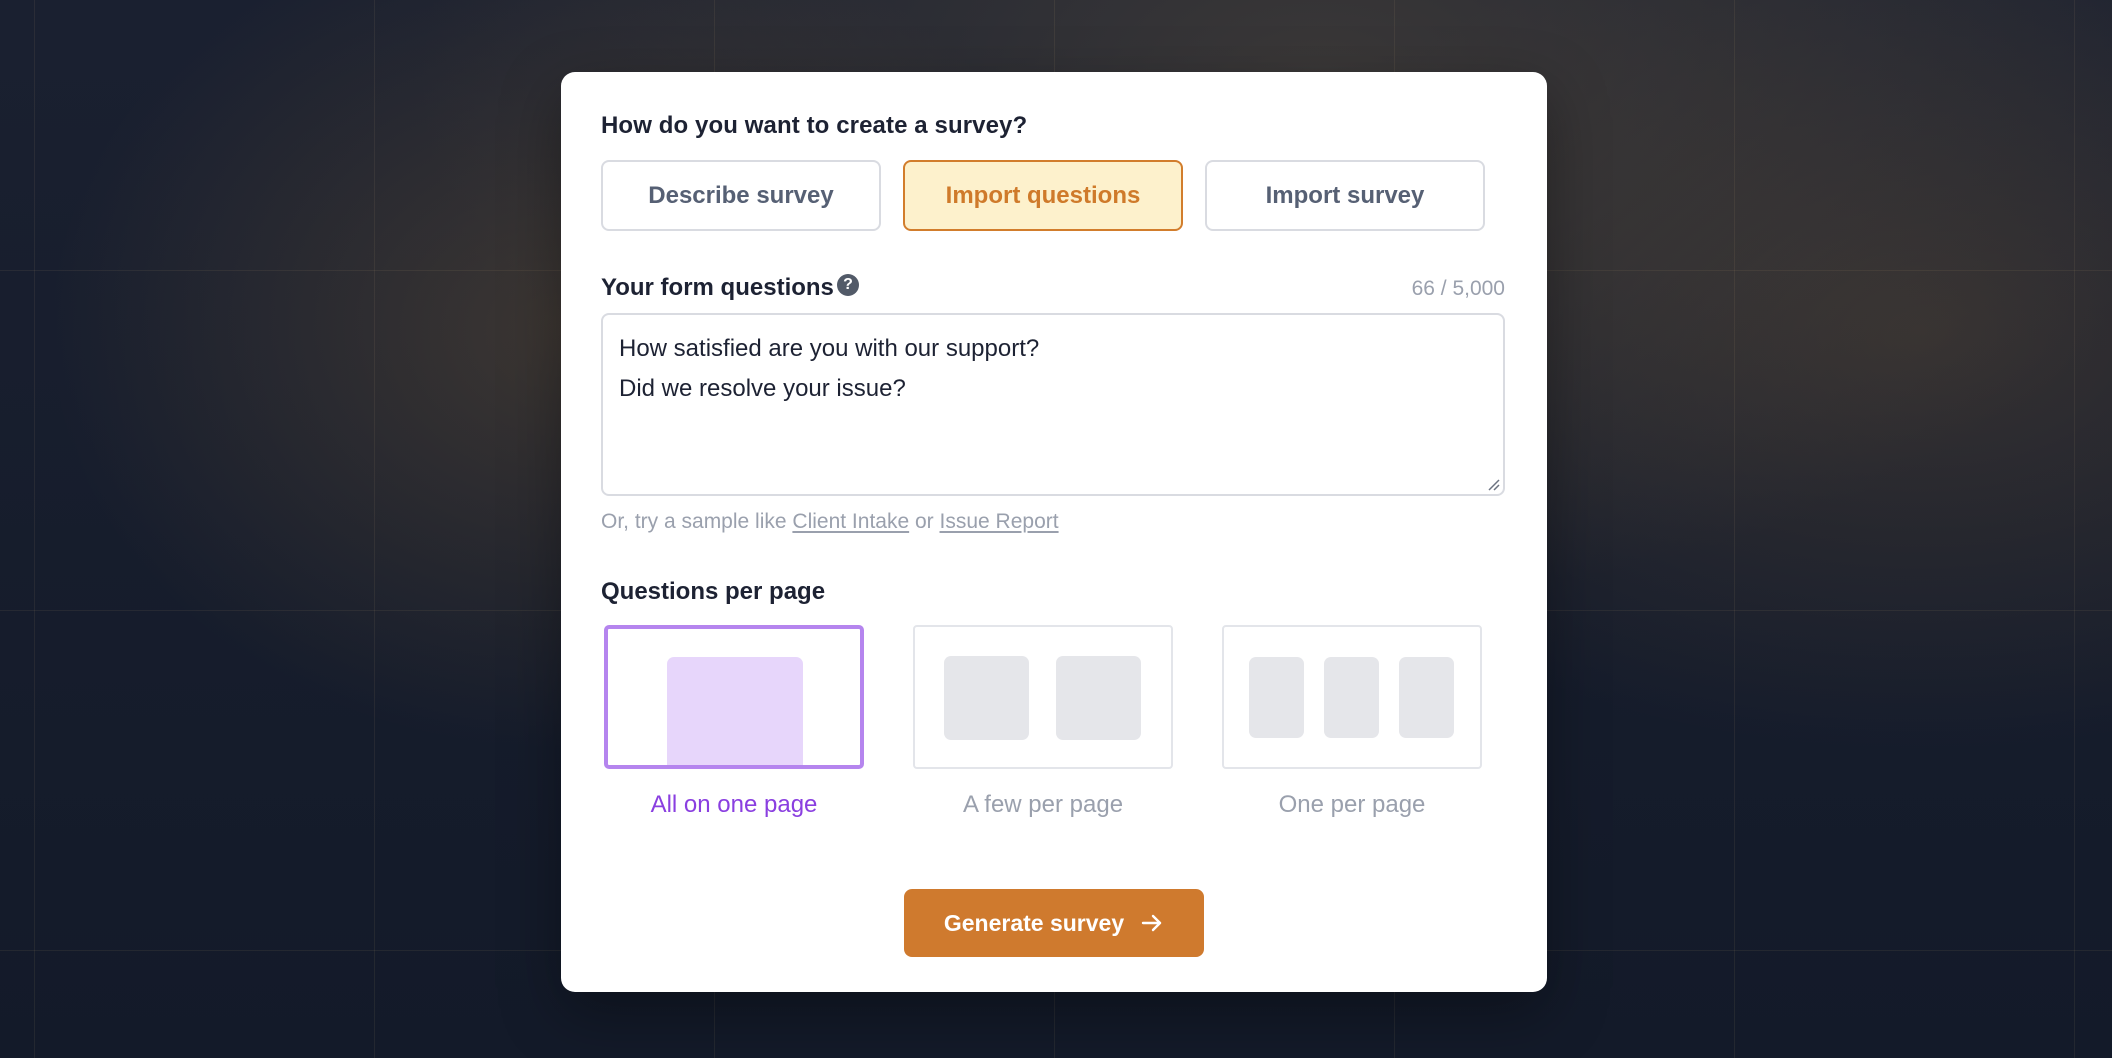 The height and width of the screenshot is (1058, 2112). I want to click on issue-report-link: Issue Report, so click(999, 521).